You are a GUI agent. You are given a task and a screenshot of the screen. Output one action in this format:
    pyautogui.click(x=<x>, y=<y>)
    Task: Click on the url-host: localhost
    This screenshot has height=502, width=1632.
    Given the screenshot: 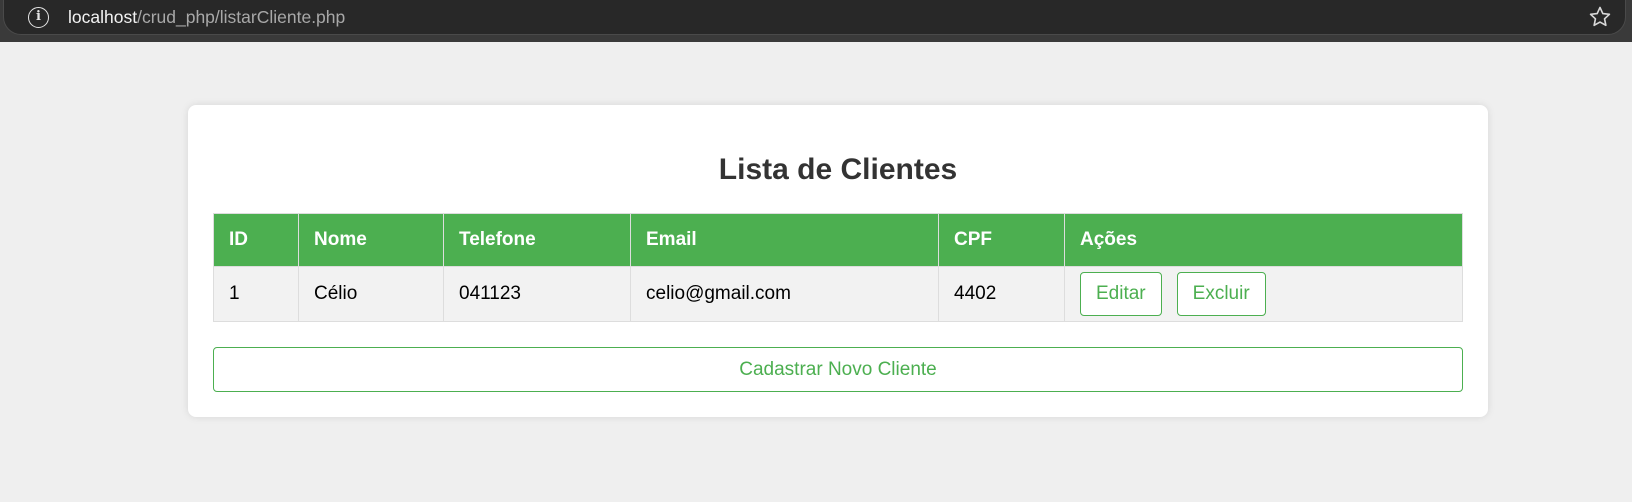 What is the action you would take?
    pyautogui.click(x=103, y=17)
    